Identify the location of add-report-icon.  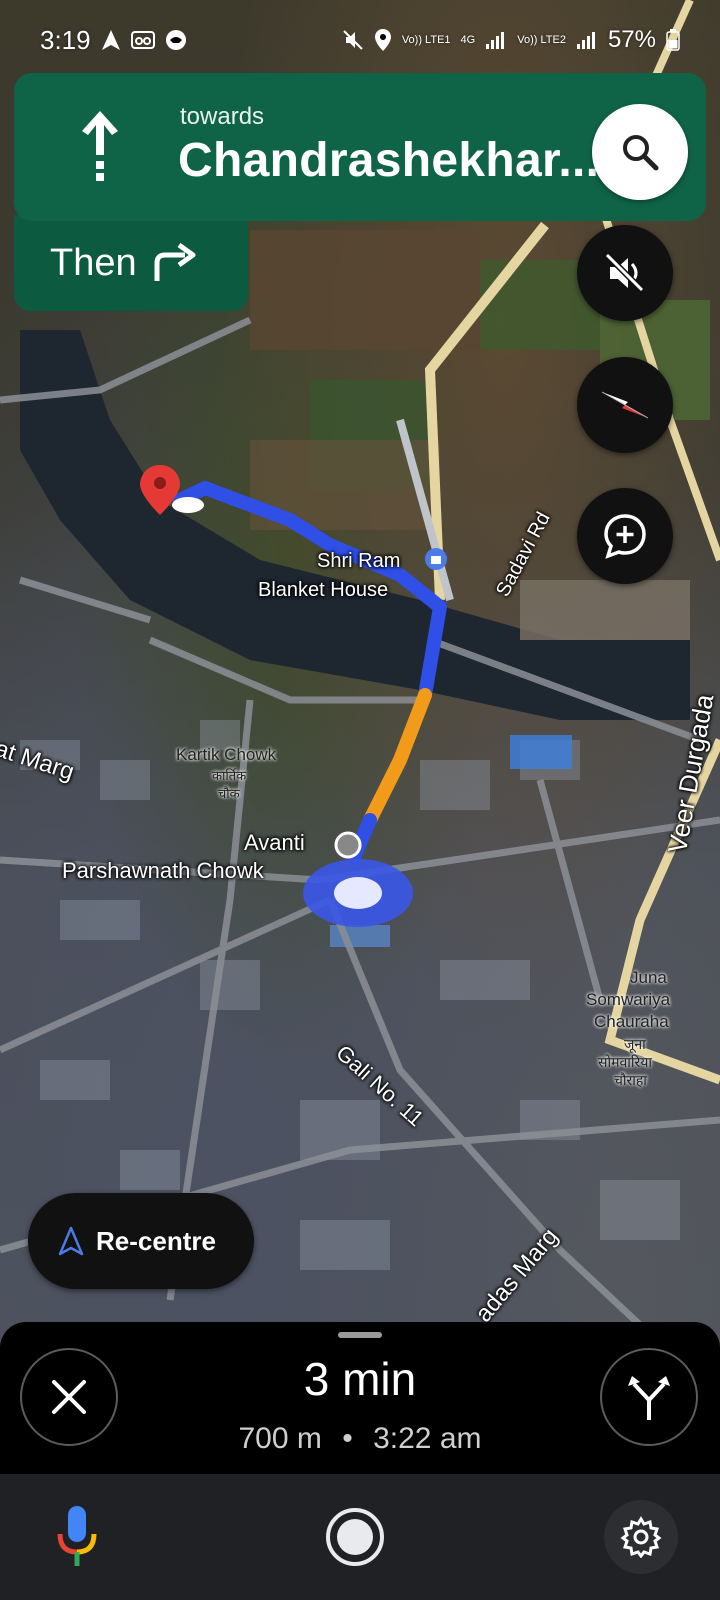
(625, 536).